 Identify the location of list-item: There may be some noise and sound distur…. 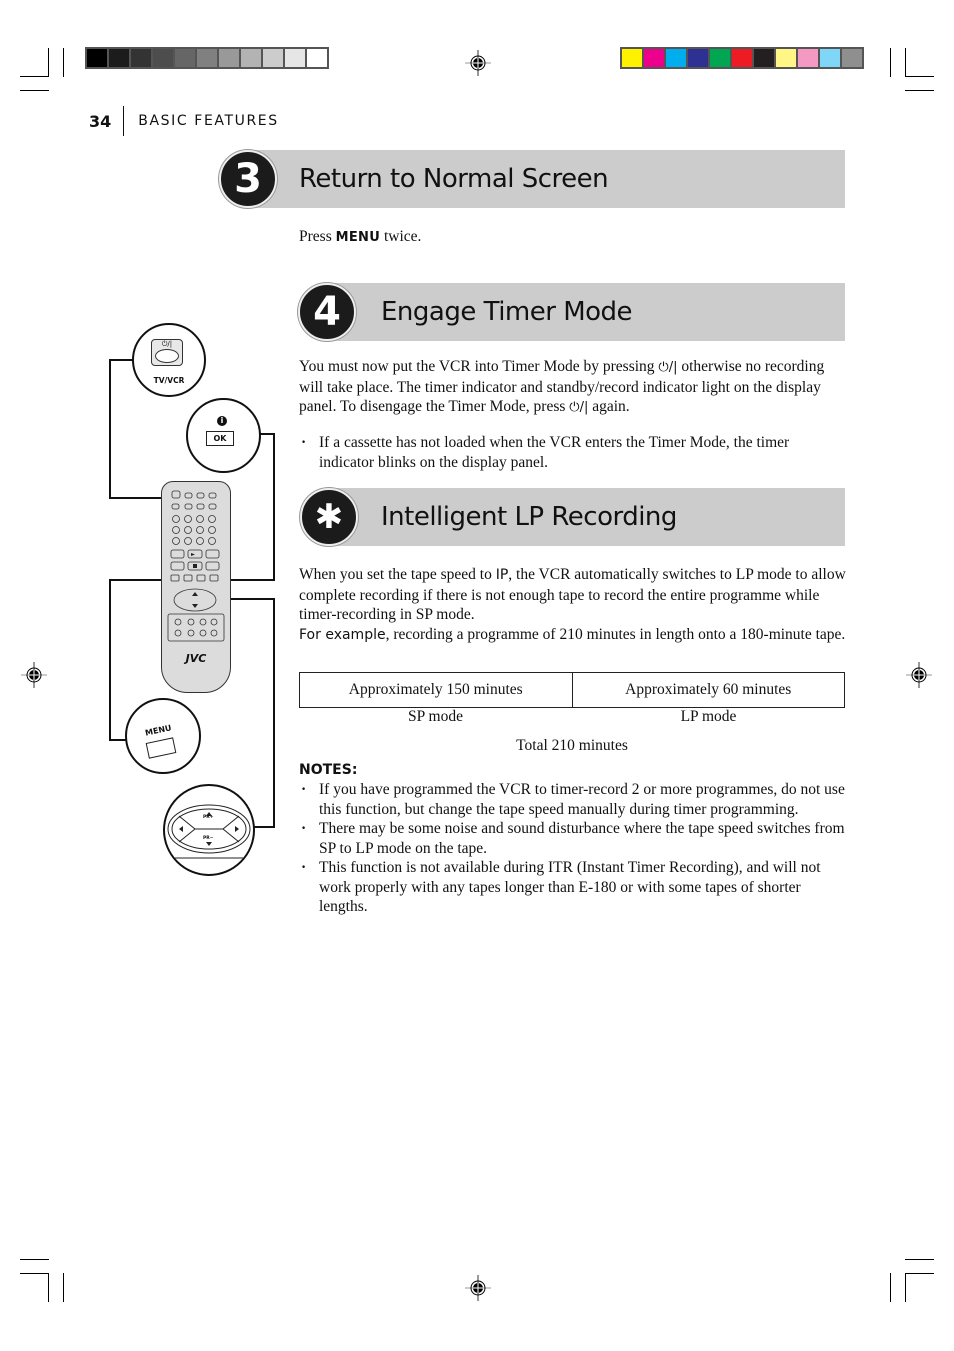
(573, 838).